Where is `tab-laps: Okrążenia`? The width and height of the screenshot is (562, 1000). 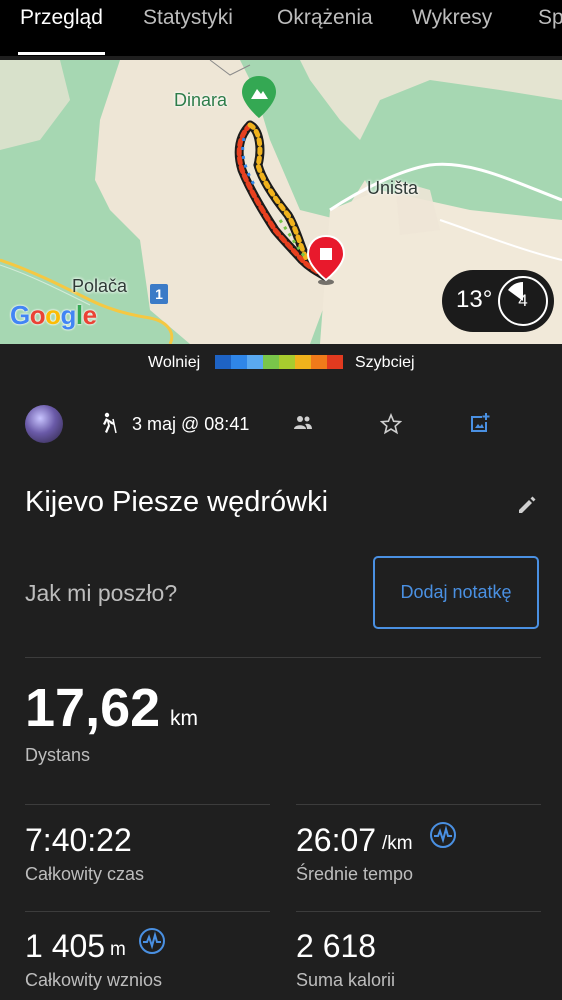 tab-laps: Okrążenia is located at coordinates (325, 18).